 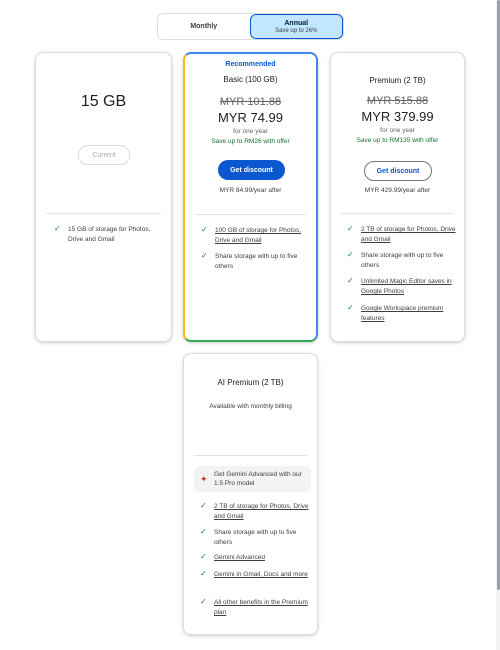 What do you see at coordinates (397, 80) in the screenshot?
I see `plan-title: Premium (2 TB)` at bounding box center [397, 80].